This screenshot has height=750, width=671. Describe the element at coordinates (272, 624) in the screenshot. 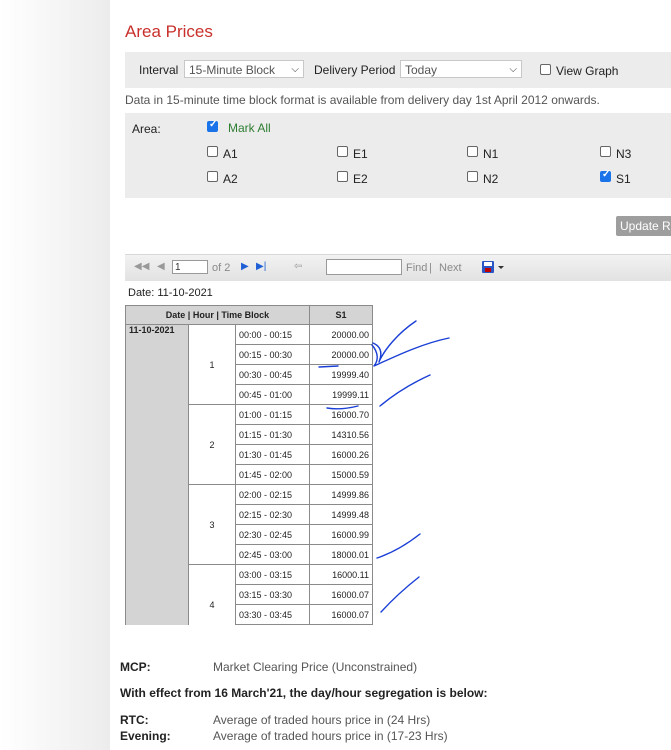

I see `time-block-cell` at that location.